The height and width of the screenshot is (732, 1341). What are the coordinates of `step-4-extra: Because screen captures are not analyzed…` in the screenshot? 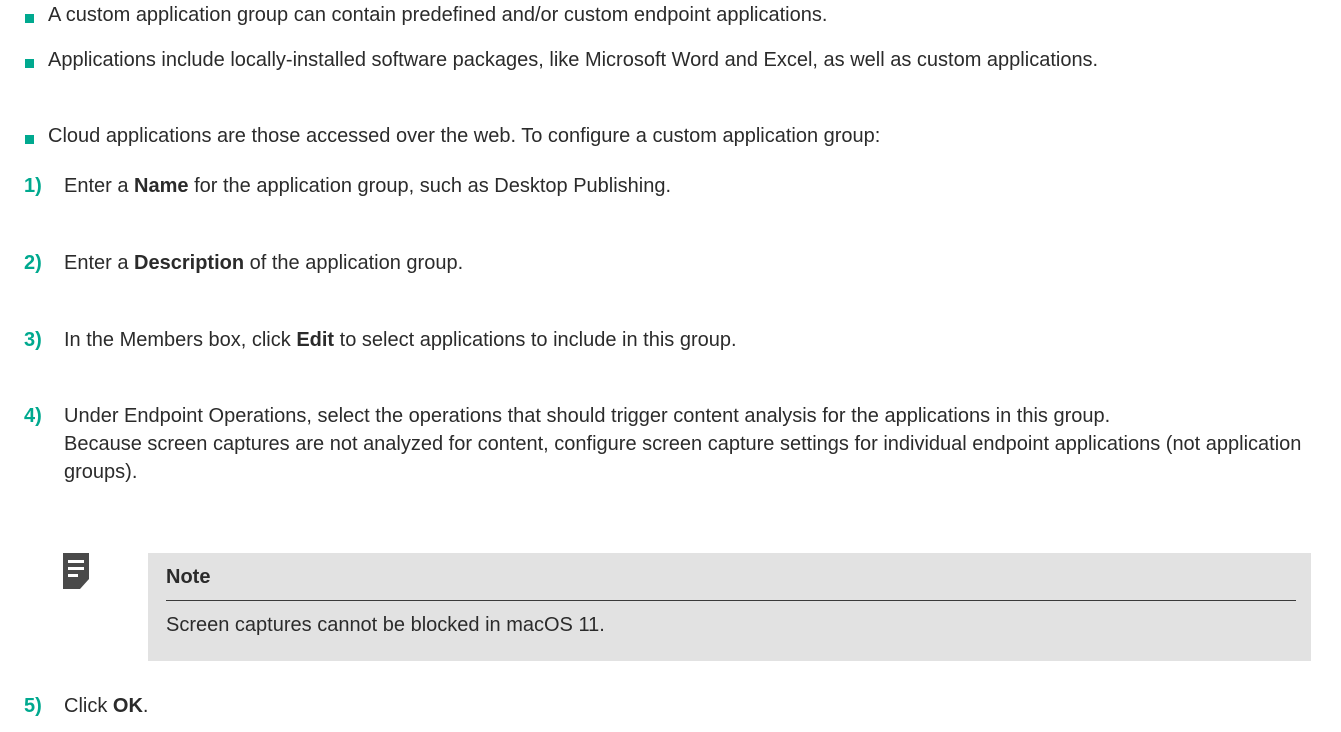 It's located at (683, 458).